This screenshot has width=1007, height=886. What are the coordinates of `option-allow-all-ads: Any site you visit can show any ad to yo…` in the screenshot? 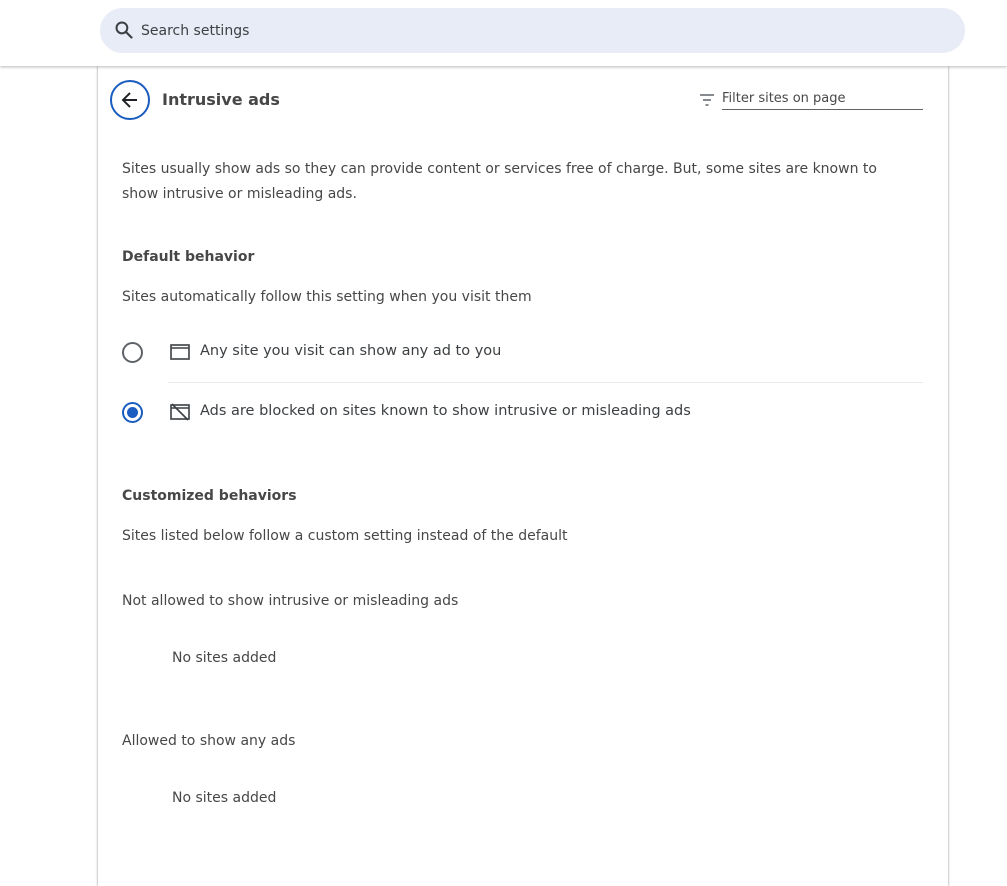 It's located at (522, 353).